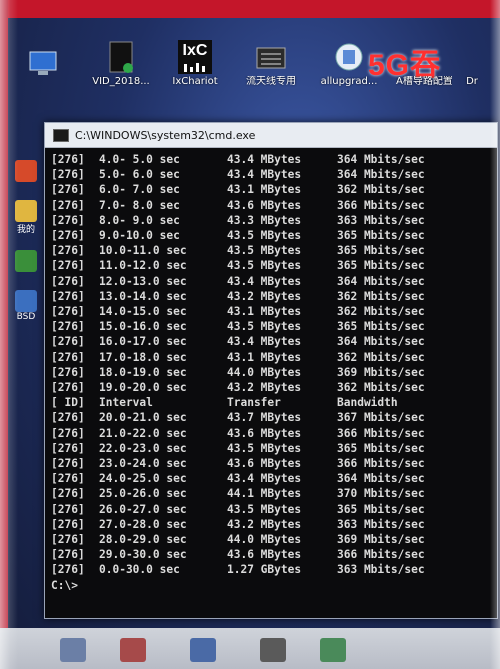 This screenshot has width=500, height=669. I want to click on row-transfer: 43.7 MBytes, so click(264, 418).